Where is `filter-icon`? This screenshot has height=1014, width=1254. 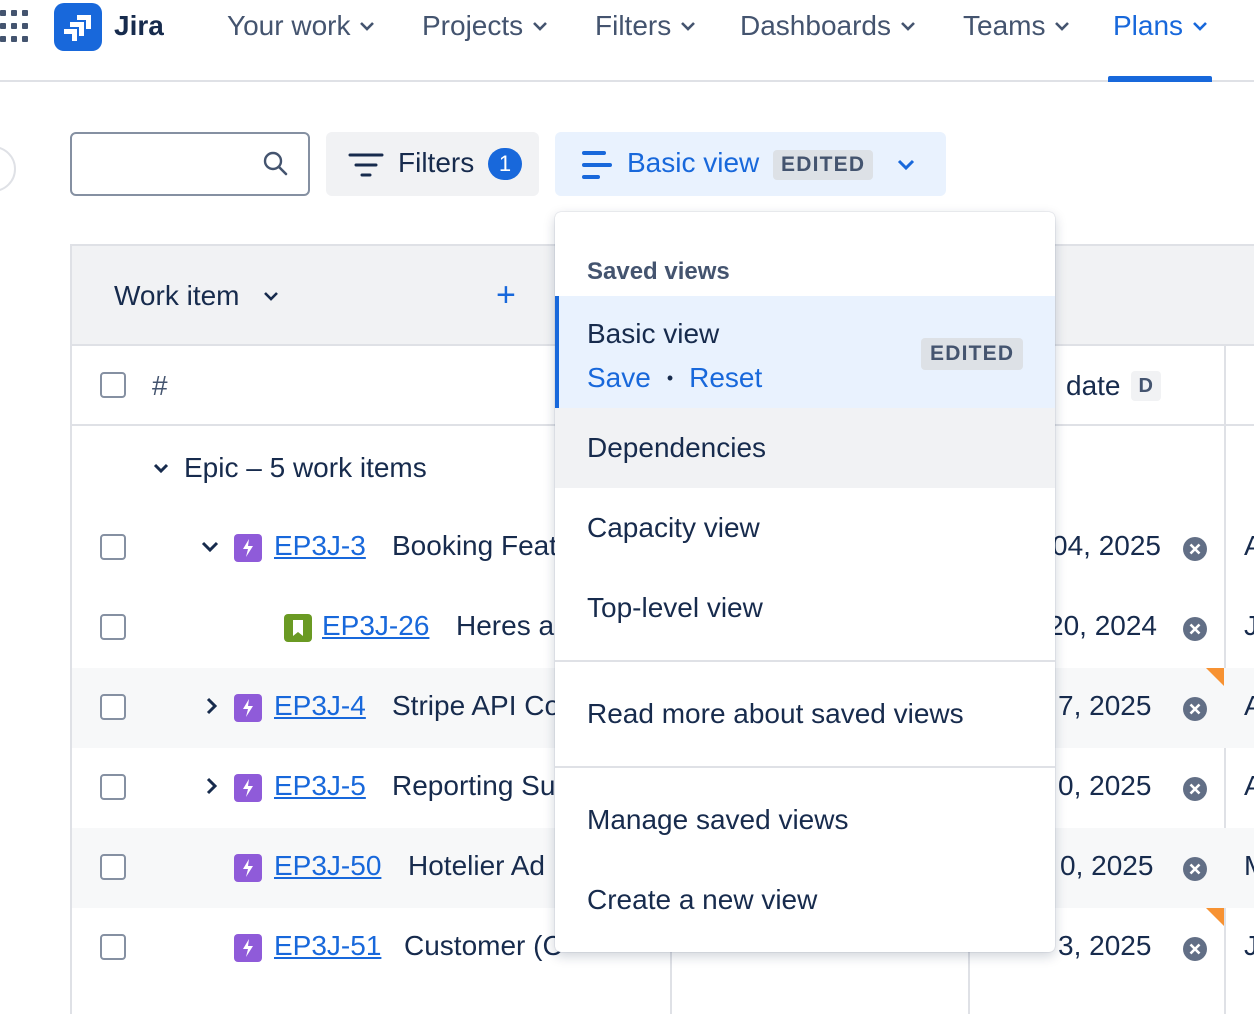
filter-icon is located at coordinates (366, 165).